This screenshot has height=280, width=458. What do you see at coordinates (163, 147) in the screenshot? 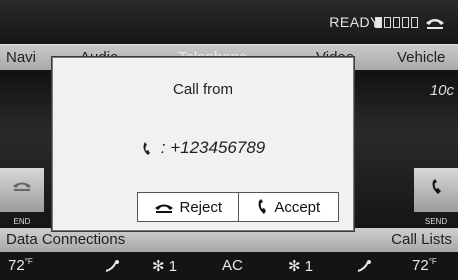
I see `caller-prefix: :` at bounding box center [163, 147].